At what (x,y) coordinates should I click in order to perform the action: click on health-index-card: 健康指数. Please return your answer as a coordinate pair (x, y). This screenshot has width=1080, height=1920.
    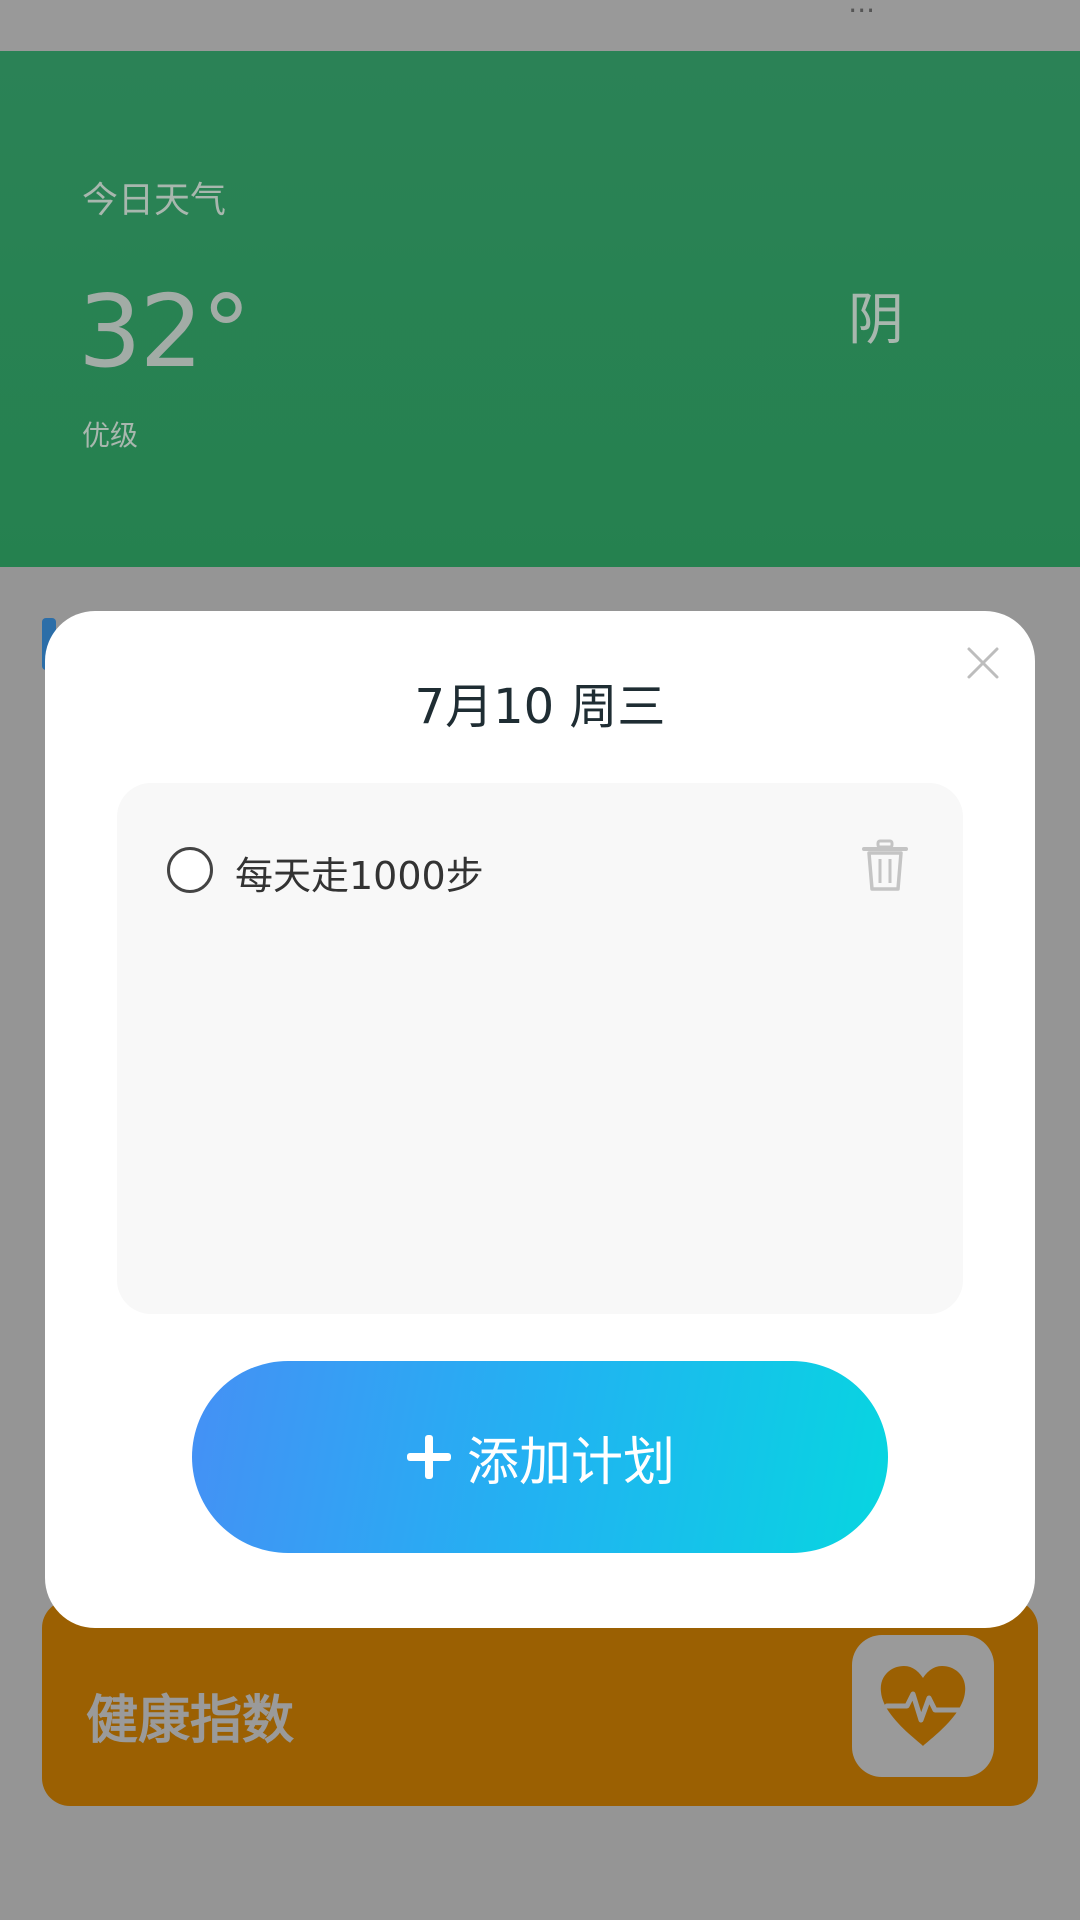
    Looking at the image, I should click on (540, 1703).